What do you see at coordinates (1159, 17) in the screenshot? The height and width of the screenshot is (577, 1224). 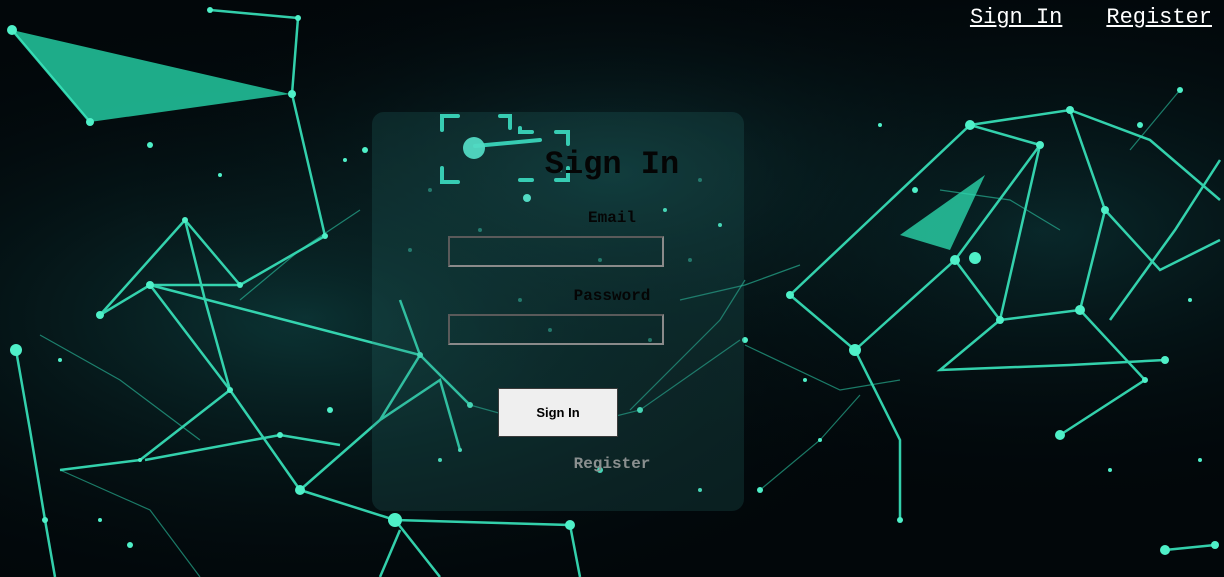 I see `nav-register-link: Register` at bounding box center [1159, 17].